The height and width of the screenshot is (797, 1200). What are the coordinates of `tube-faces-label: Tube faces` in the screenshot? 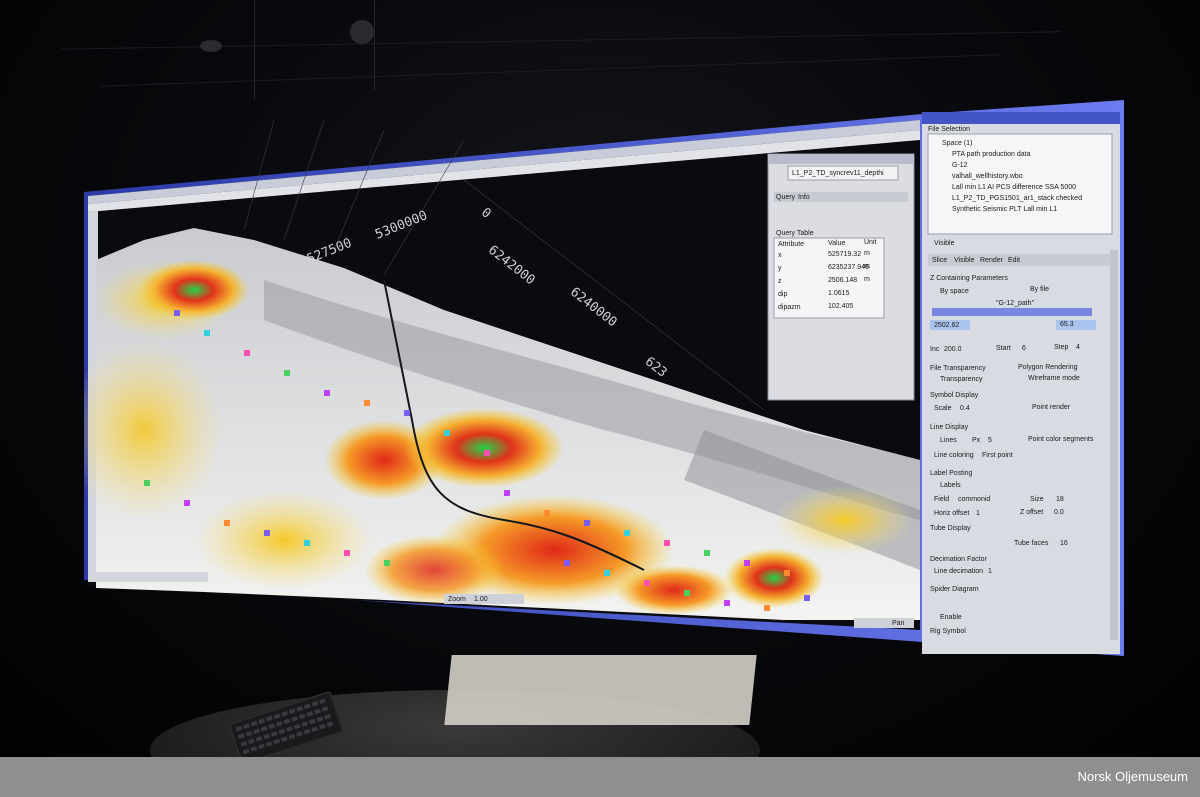 It's located at (1031, 543).